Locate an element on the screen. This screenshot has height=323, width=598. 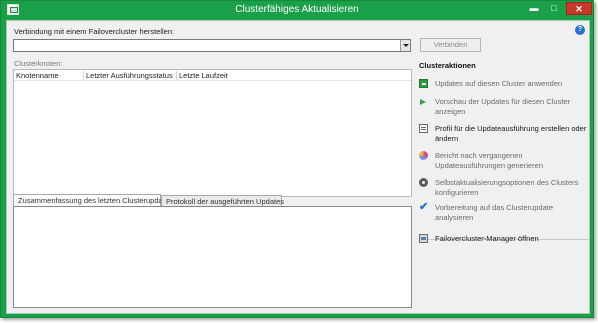
chevron-down-icon is located at coordinates (405, 45).